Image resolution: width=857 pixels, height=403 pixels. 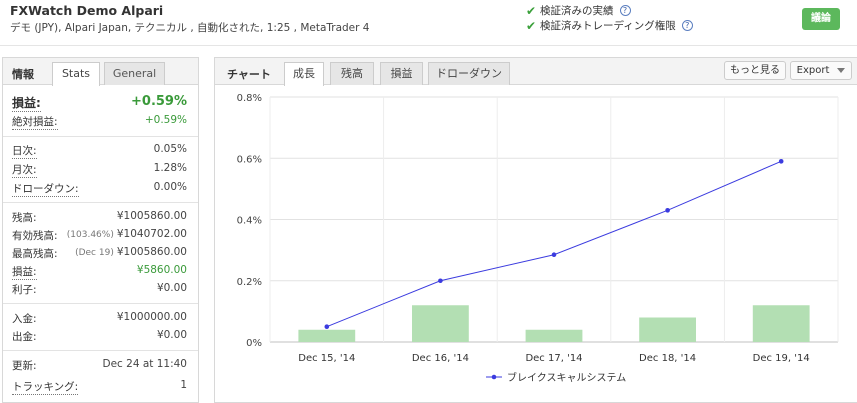 What do you see at coordinates (24, 290) in the screenshot?
I see `interest-label: 利子:` at bounding box center [24, 290].